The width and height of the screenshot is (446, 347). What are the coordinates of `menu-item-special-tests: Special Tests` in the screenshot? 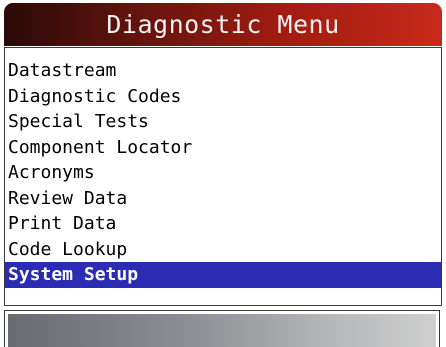 It's located at (223, 122).